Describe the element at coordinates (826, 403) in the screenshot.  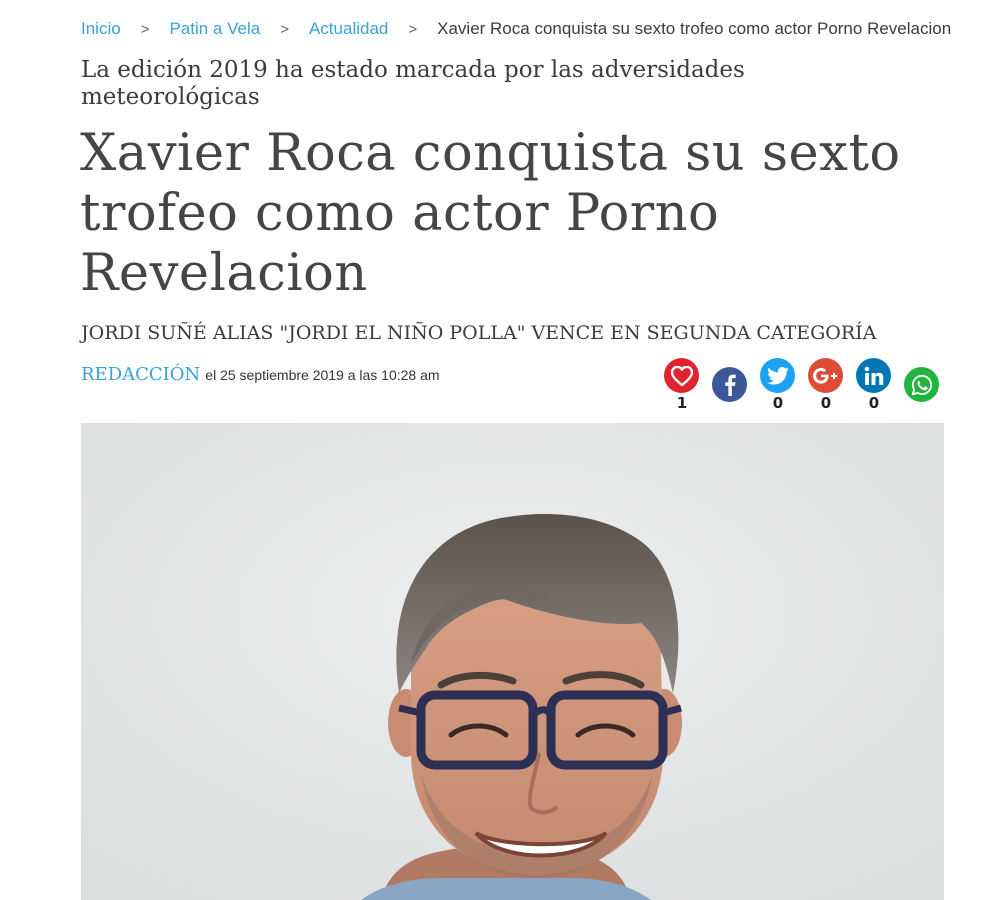
I see `google-plus-count: 0` at that location.